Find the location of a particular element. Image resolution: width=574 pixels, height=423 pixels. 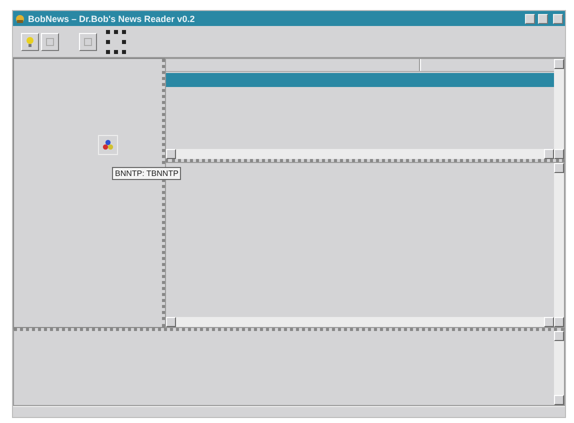

component-tooltip: BNNTP: TBNNTP is located at coordinates (147, 173).